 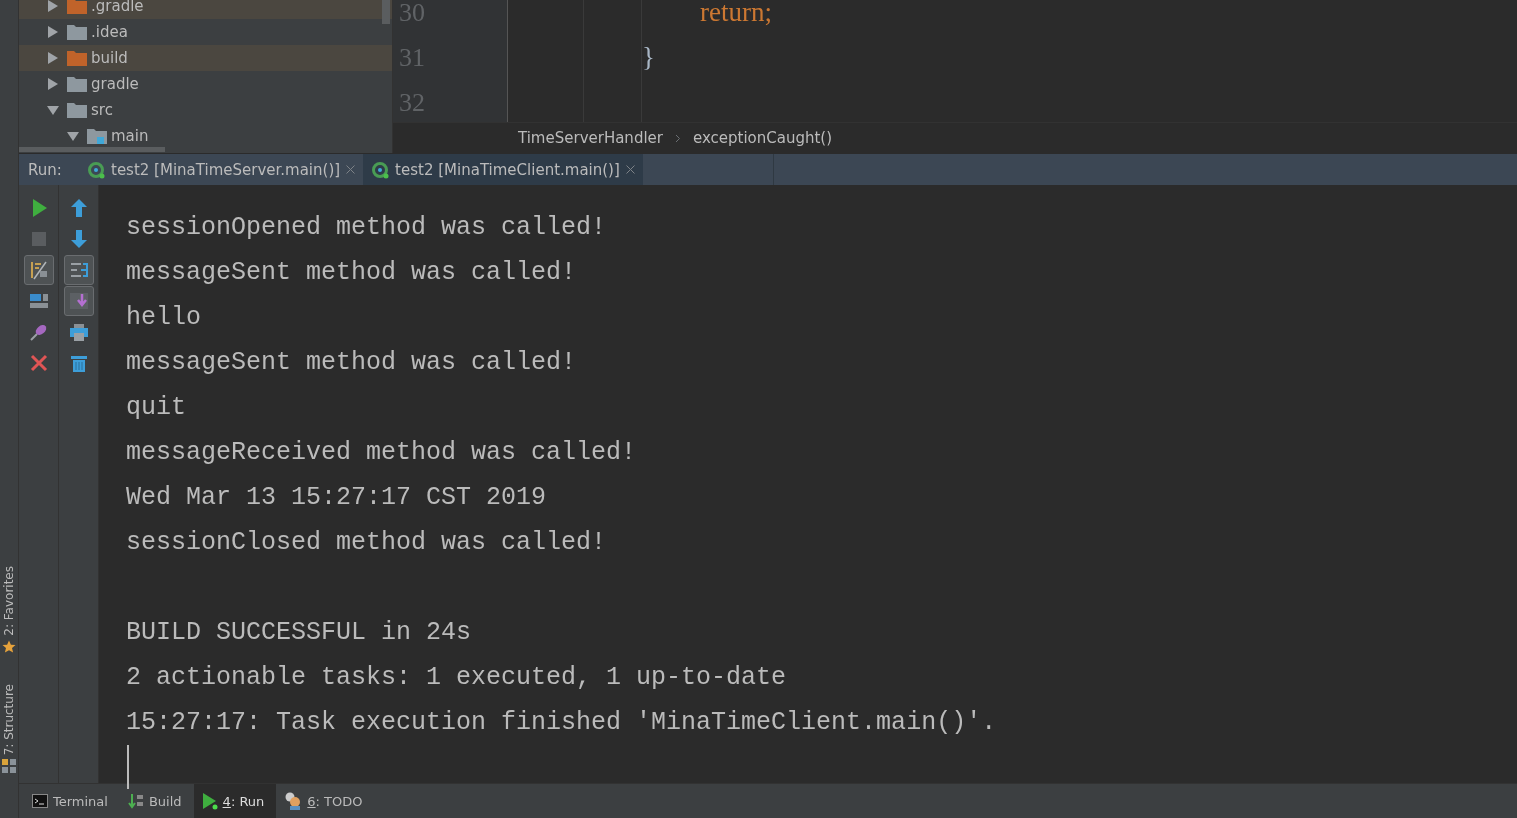 I want to click on build-icon, so click(x=135, y=801).